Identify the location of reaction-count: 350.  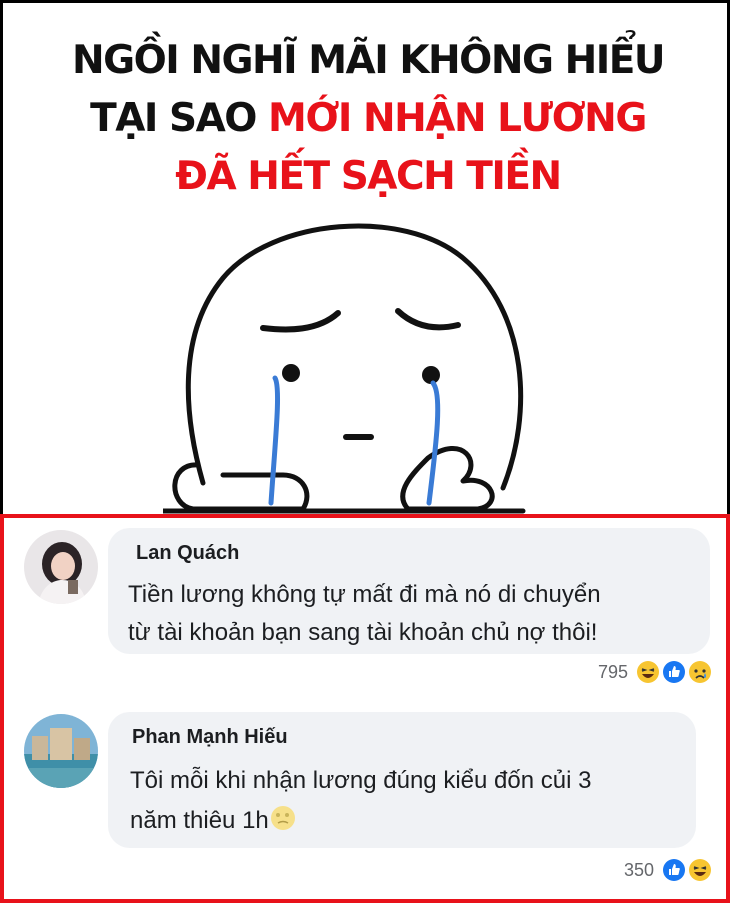
(638, 869).